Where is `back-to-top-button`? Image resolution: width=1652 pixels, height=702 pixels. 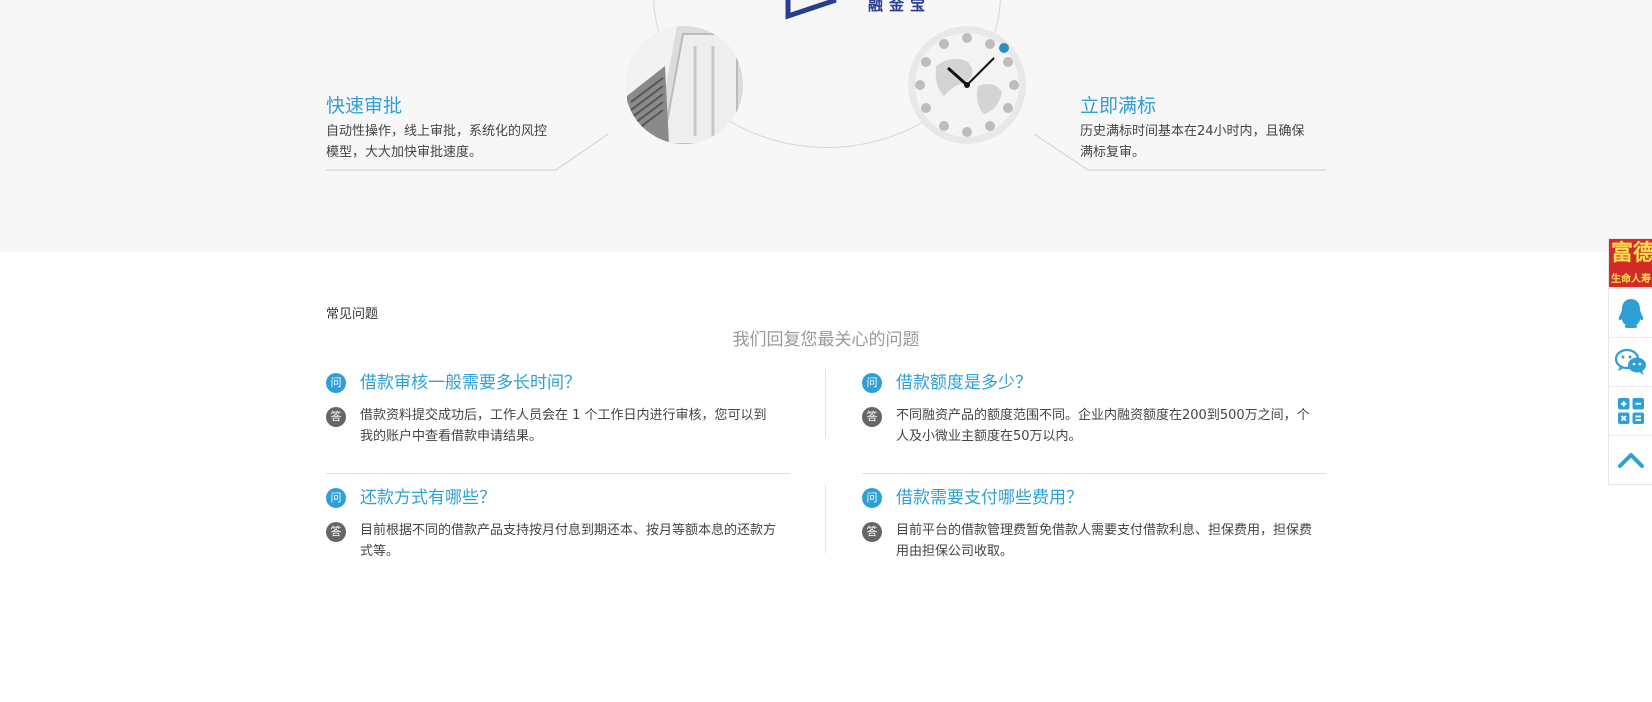 back-to-top-button is located at coordinates (1630, 459).